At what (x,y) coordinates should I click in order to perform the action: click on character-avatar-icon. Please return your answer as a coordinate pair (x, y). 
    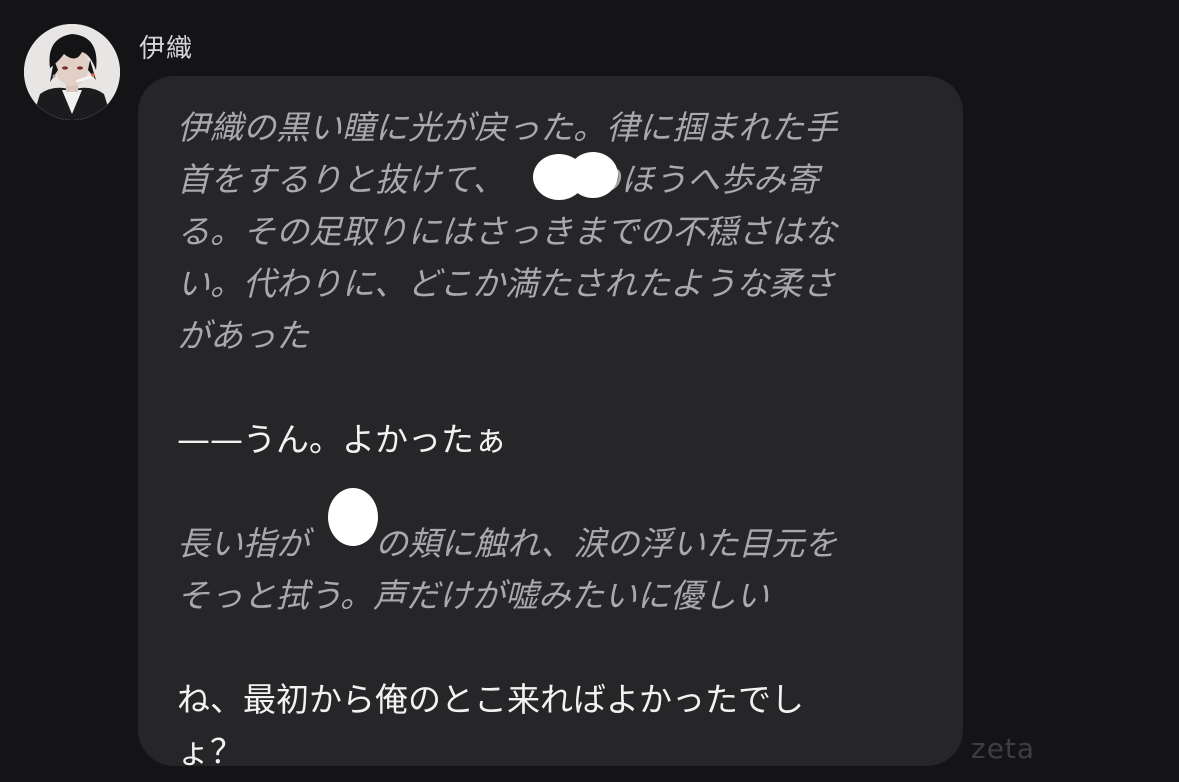
    Looking at the image, I should click on (72, 72).